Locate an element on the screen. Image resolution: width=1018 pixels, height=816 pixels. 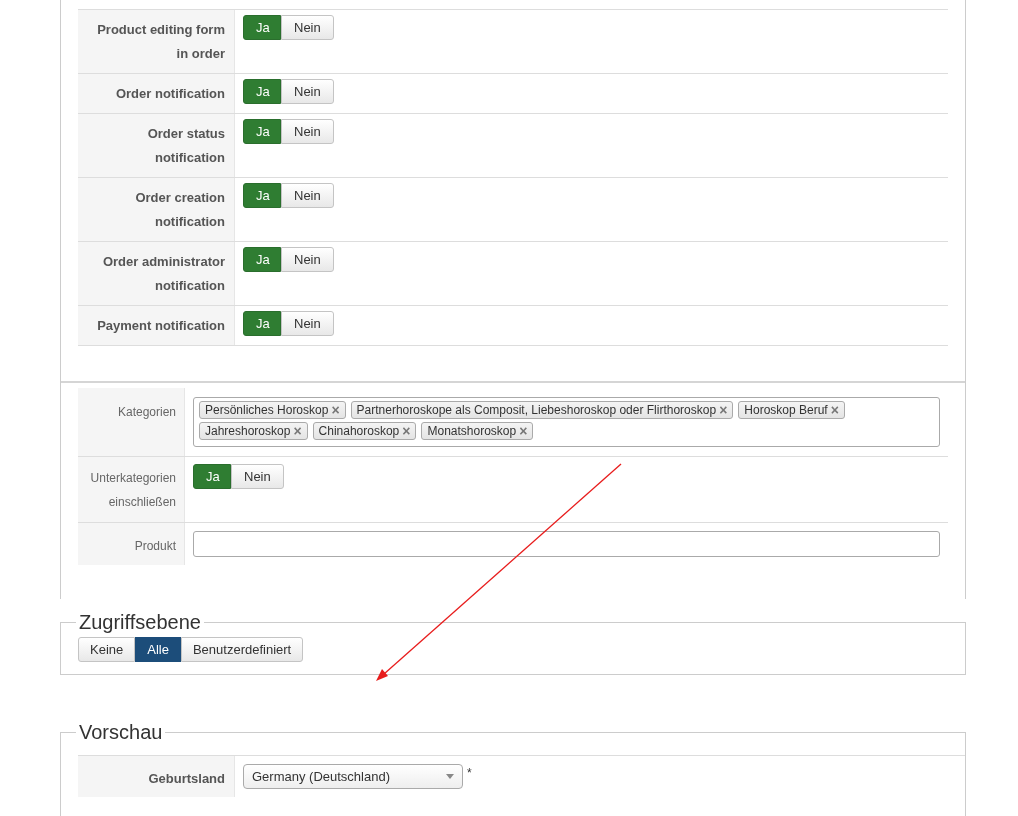
category-tag: Horoskop Beruf × is located at coordinates (791, 410).